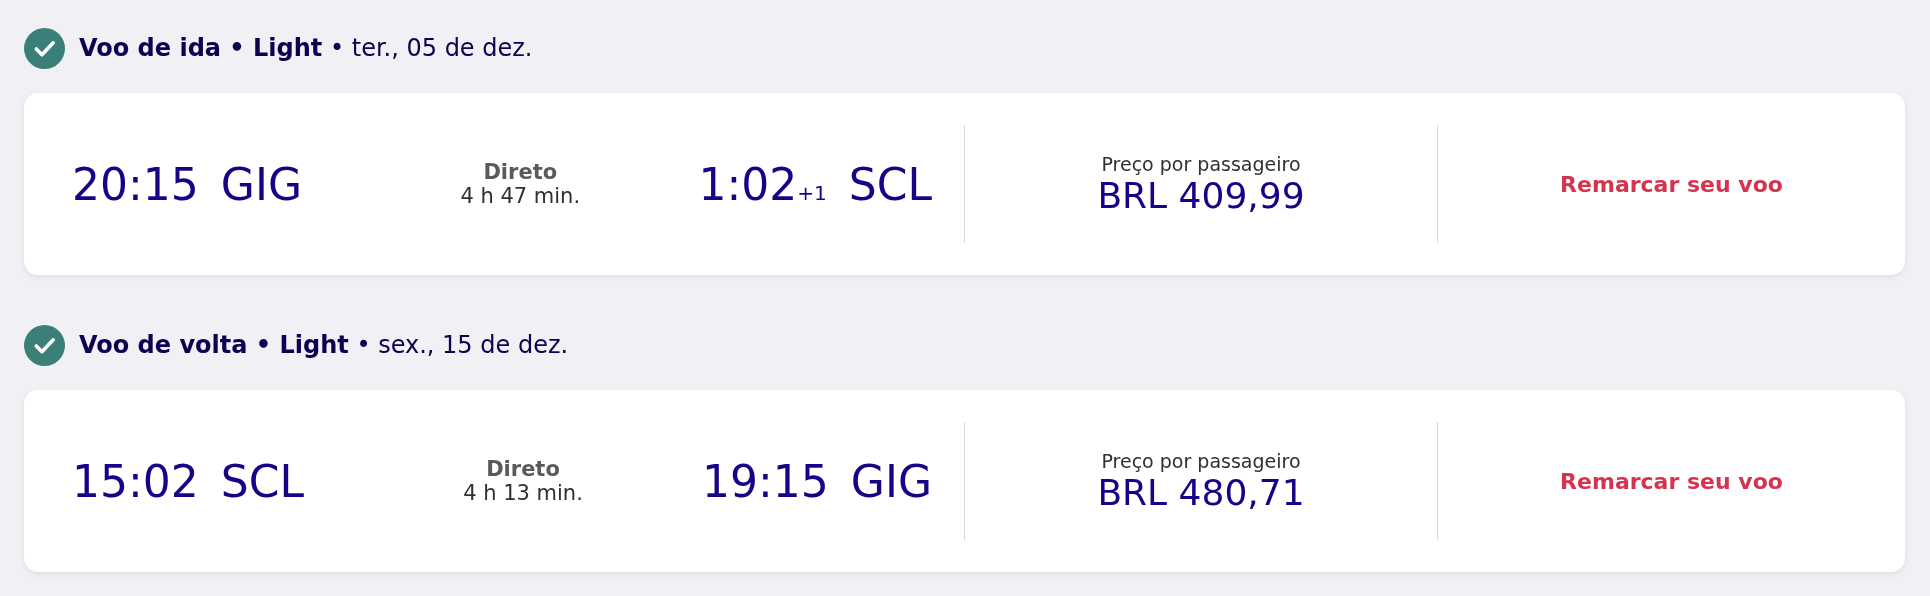 The image size is (1930, 596). What do you see at coordinates (324, 345) in the screenshot?
I see `flight-heading: Voo de volta • Light • sex., 15 de dez.` at bounding box center [324, 345].